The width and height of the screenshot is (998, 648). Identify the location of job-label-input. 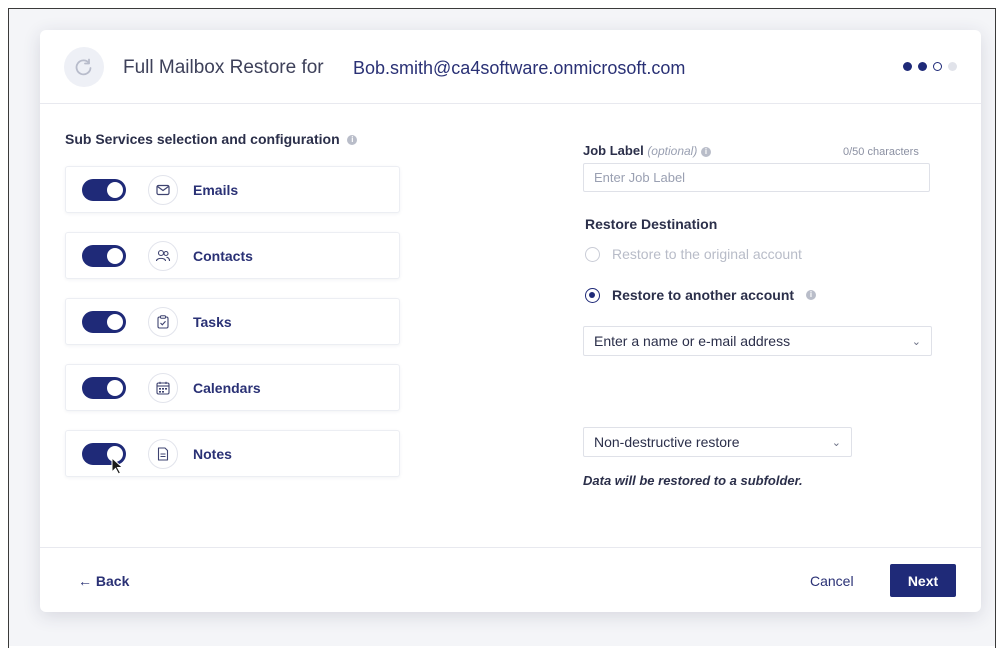
(756, 177).